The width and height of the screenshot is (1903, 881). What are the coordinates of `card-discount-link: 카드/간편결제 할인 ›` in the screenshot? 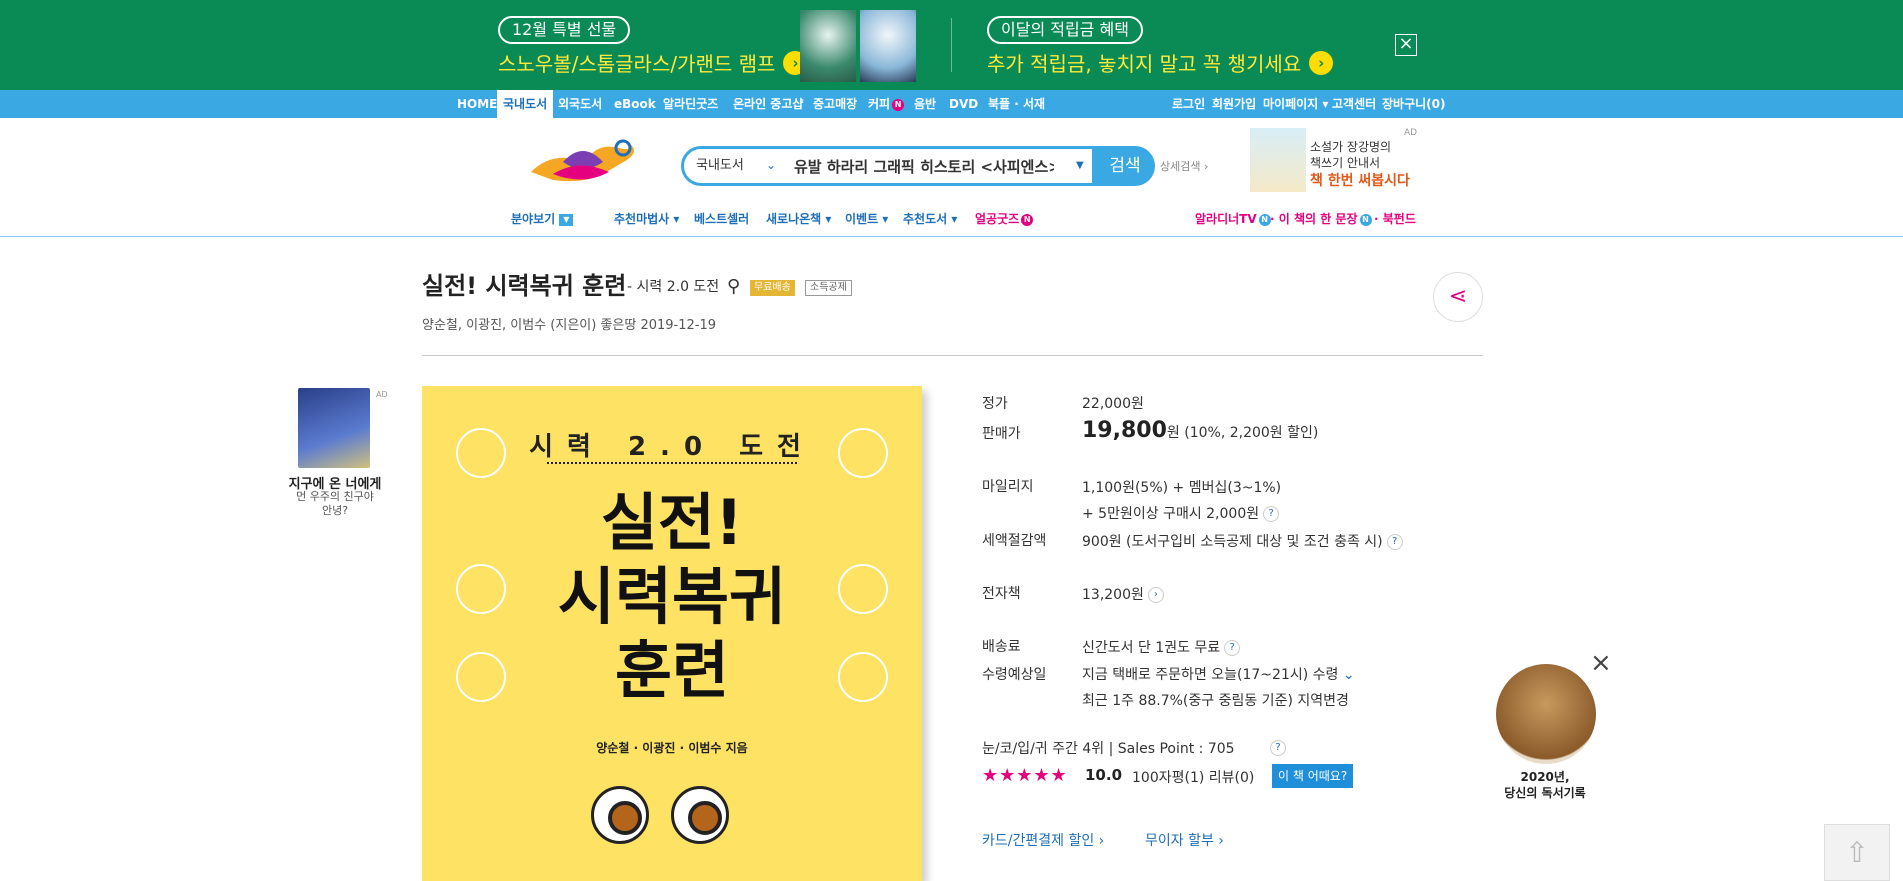 It's located at (1043, 840).